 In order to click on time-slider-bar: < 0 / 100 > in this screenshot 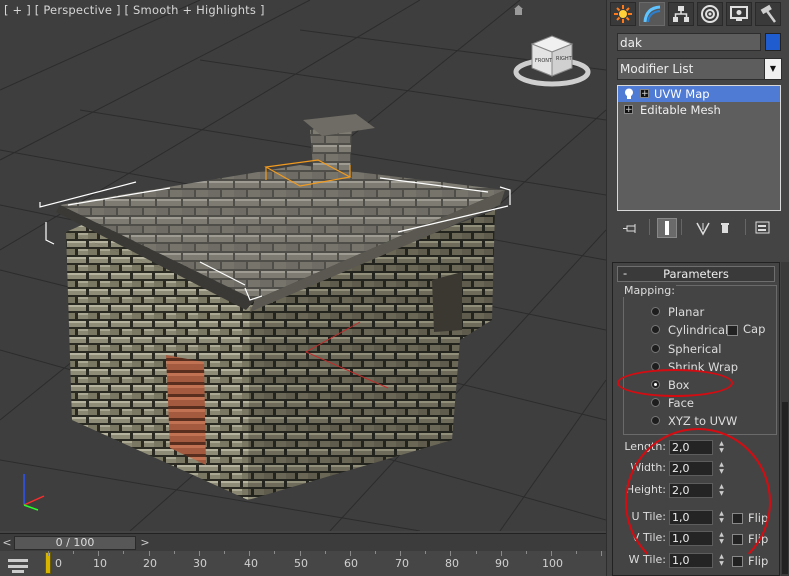, I will do `click(303, 542)`.